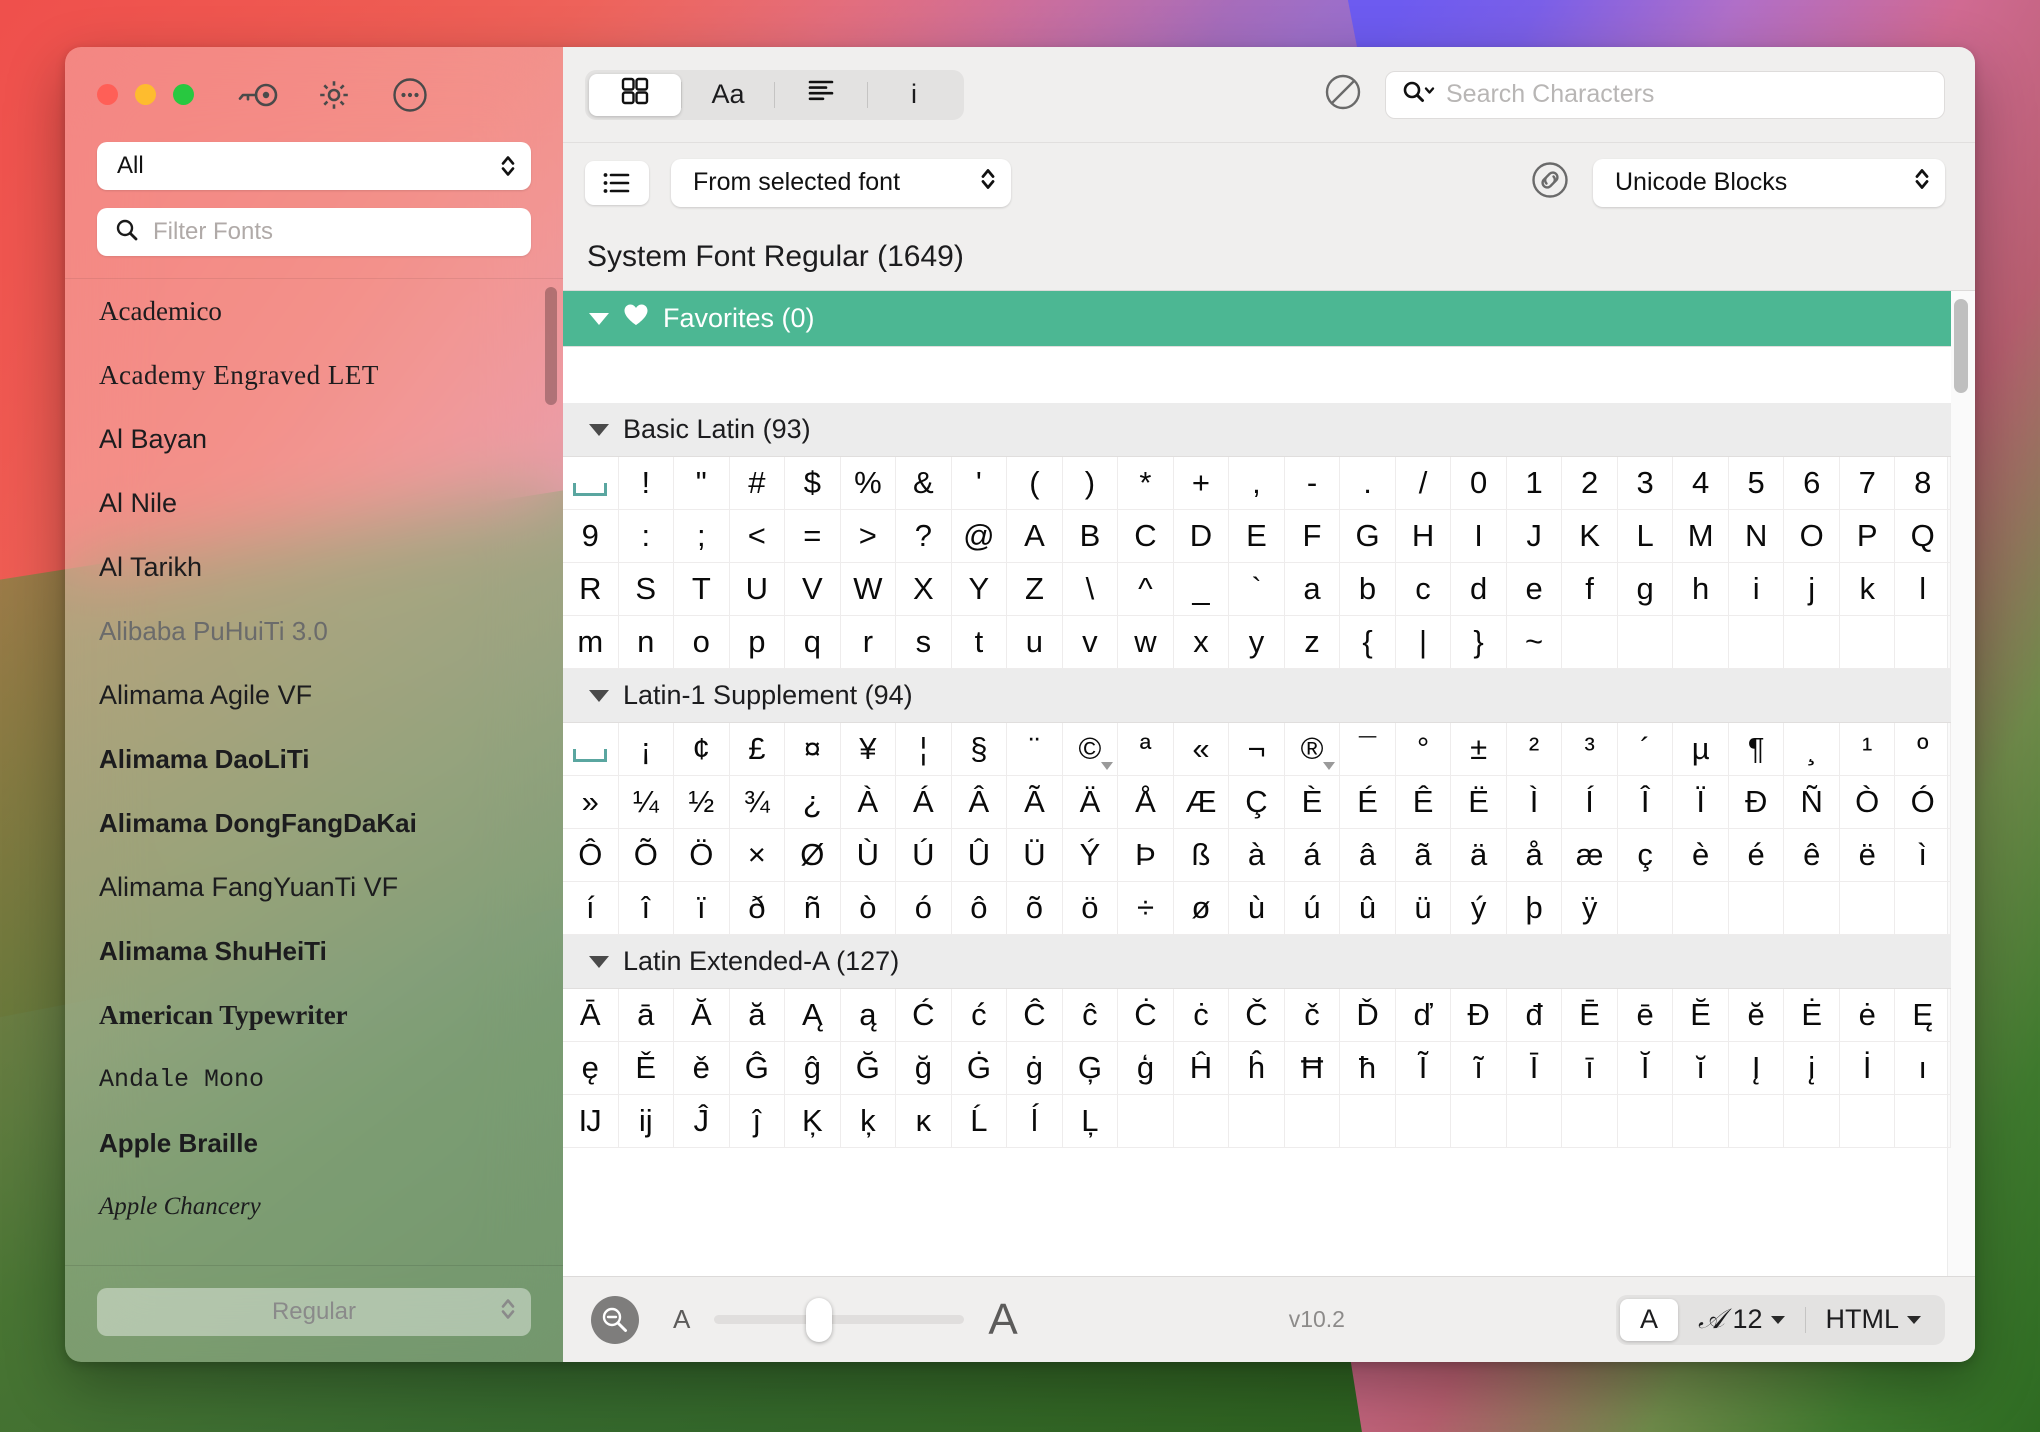  Describe the element at coordinates (1874, 1320) in the screenshot. I see `copy-format-segment: HTML` at that location.